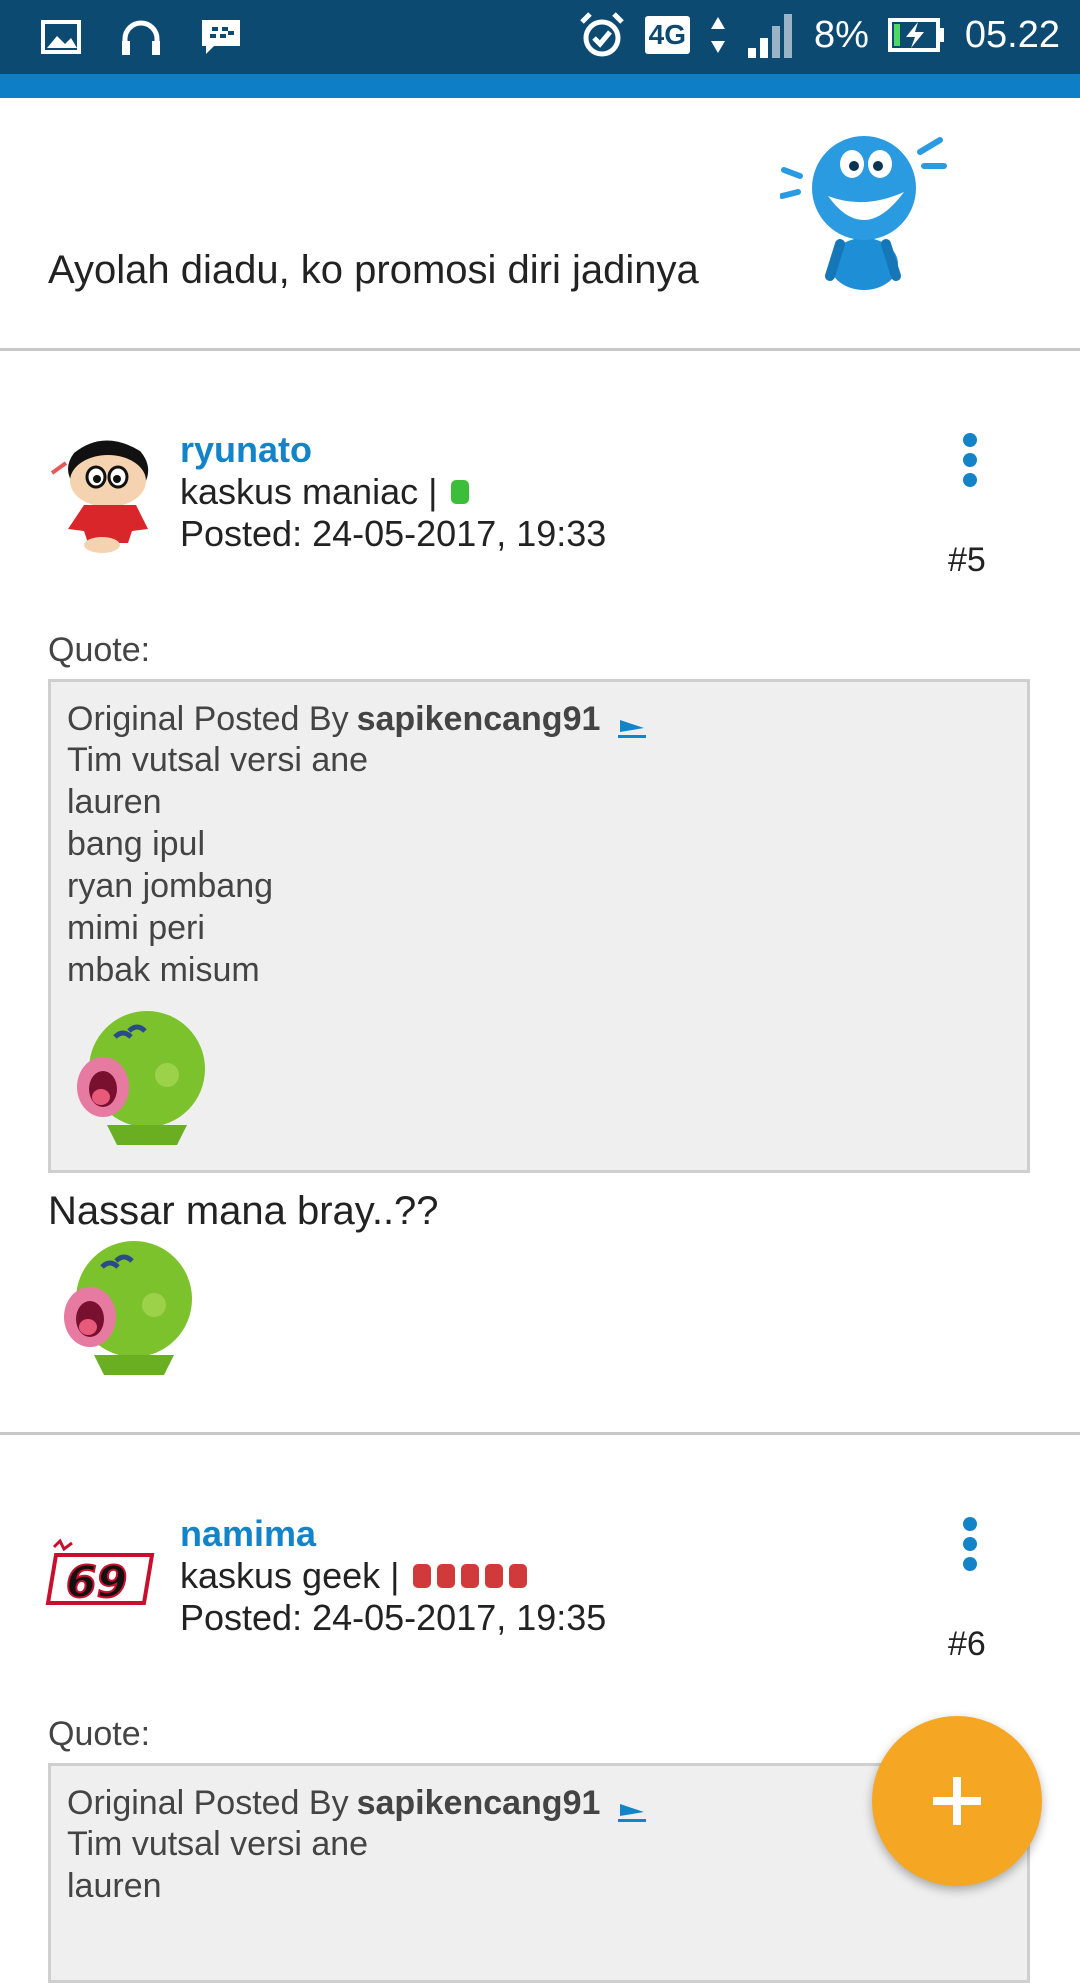  I want to click on post-number: #5, so click(967, 560).